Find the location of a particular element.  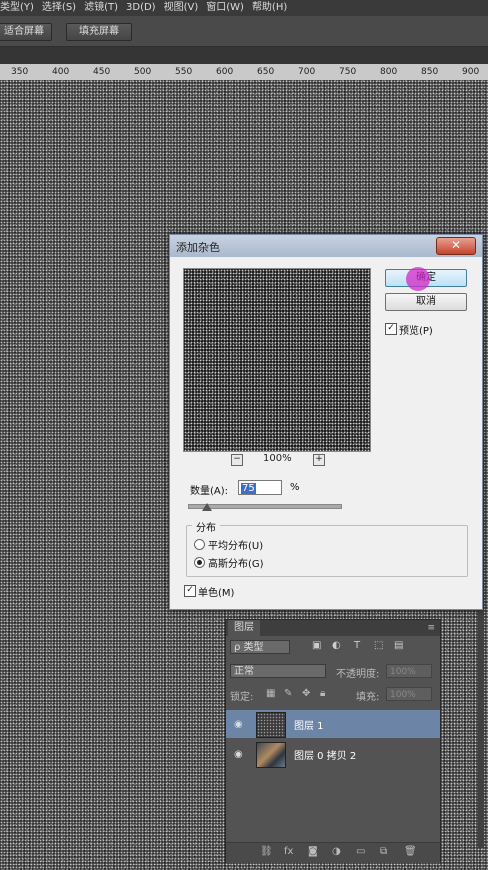

blend-mode-select: 正常 is located at coordinates (278, 671).